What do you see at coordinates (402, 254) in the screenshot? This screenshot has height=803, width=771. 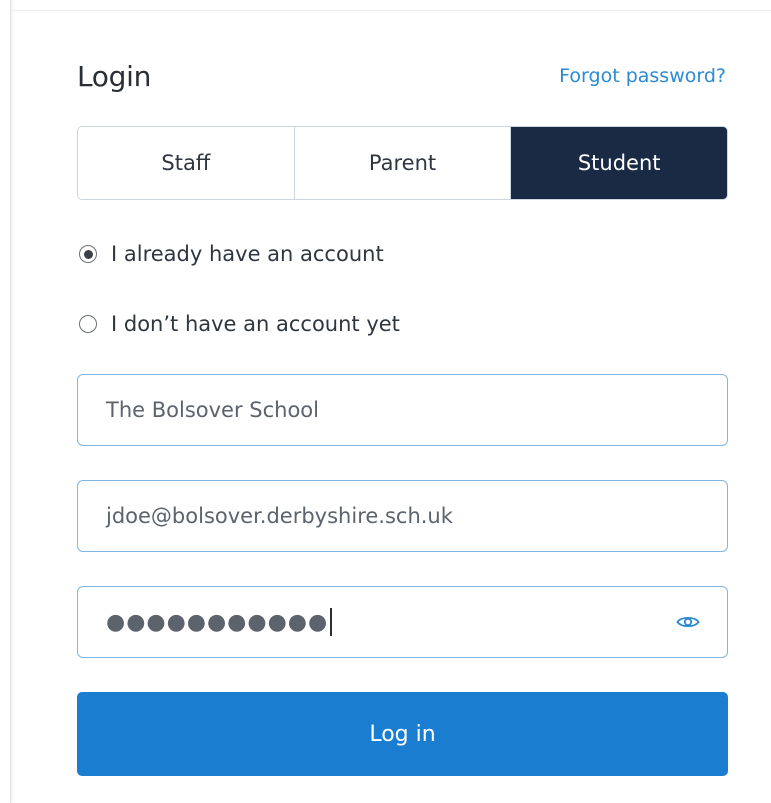 I see `radio-have-account: I already have an account` at bounding box center [402, 254].